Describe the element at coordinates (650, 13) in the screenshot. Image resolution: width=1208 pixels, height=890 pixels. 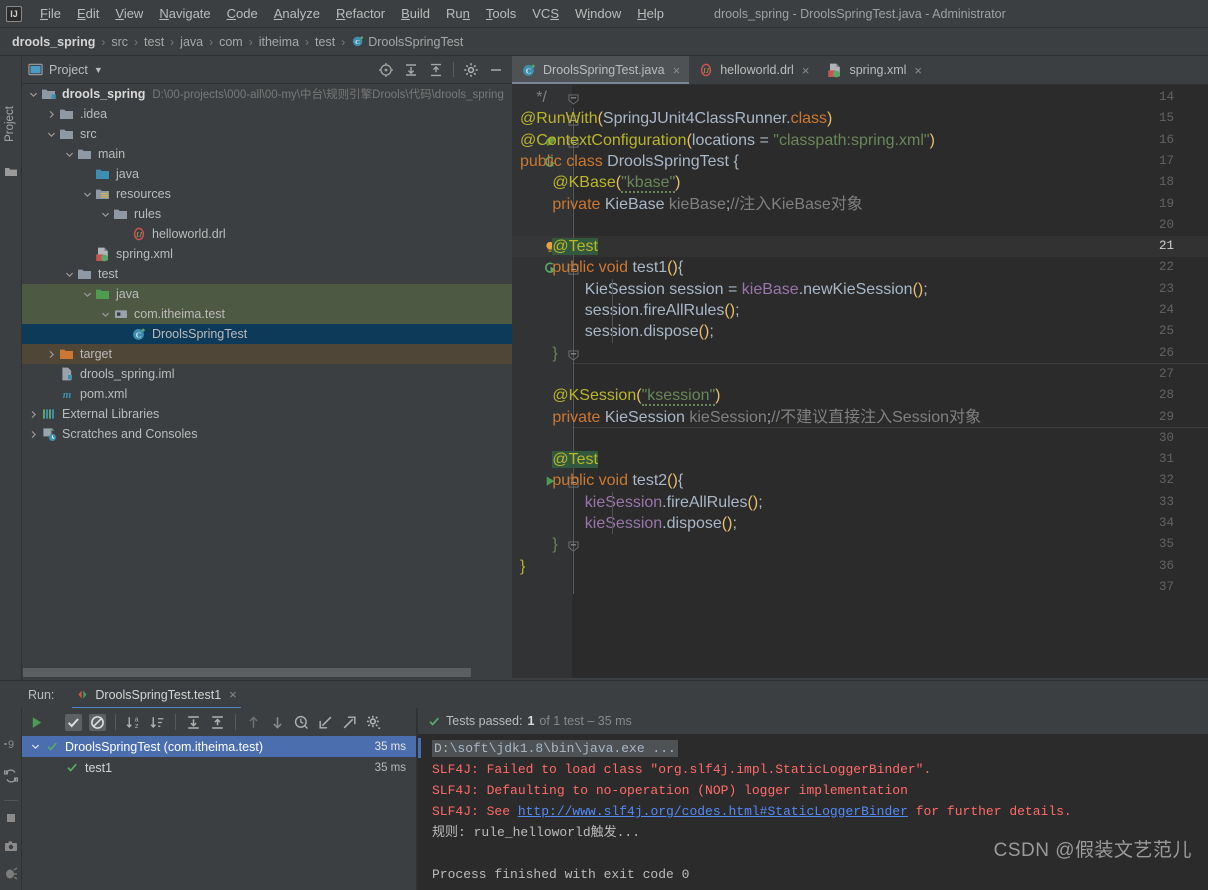
I see `menu-item-help: Help` at that location.